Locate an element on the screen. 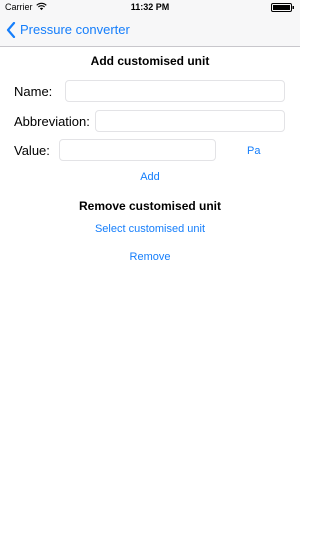 The image size is (320, 533). remove-button: Remove is located at coordinates (150, 257).